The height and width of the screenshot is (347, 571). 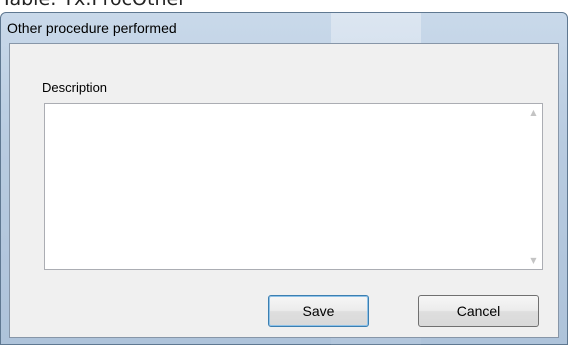 What do you see at coordinates (318, 311) in the screenshot?
I see `save-button: Save` at bounding box center [318, 311].